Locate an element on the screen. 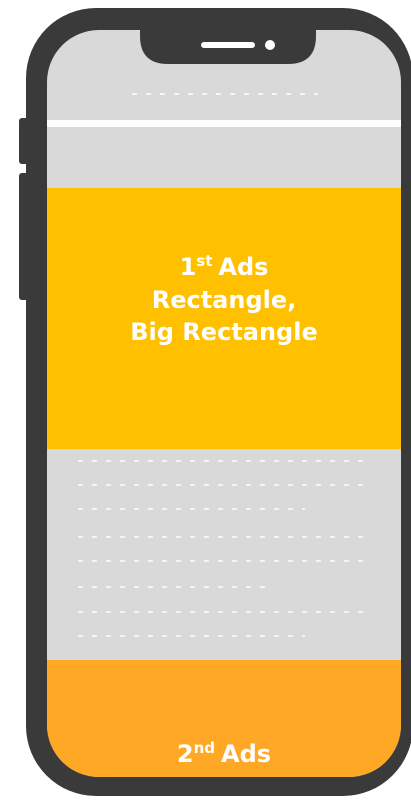 The height and width of the screenshot is (802, 411). second-ad-ordinal: nd is located at coordinates (204, 748).